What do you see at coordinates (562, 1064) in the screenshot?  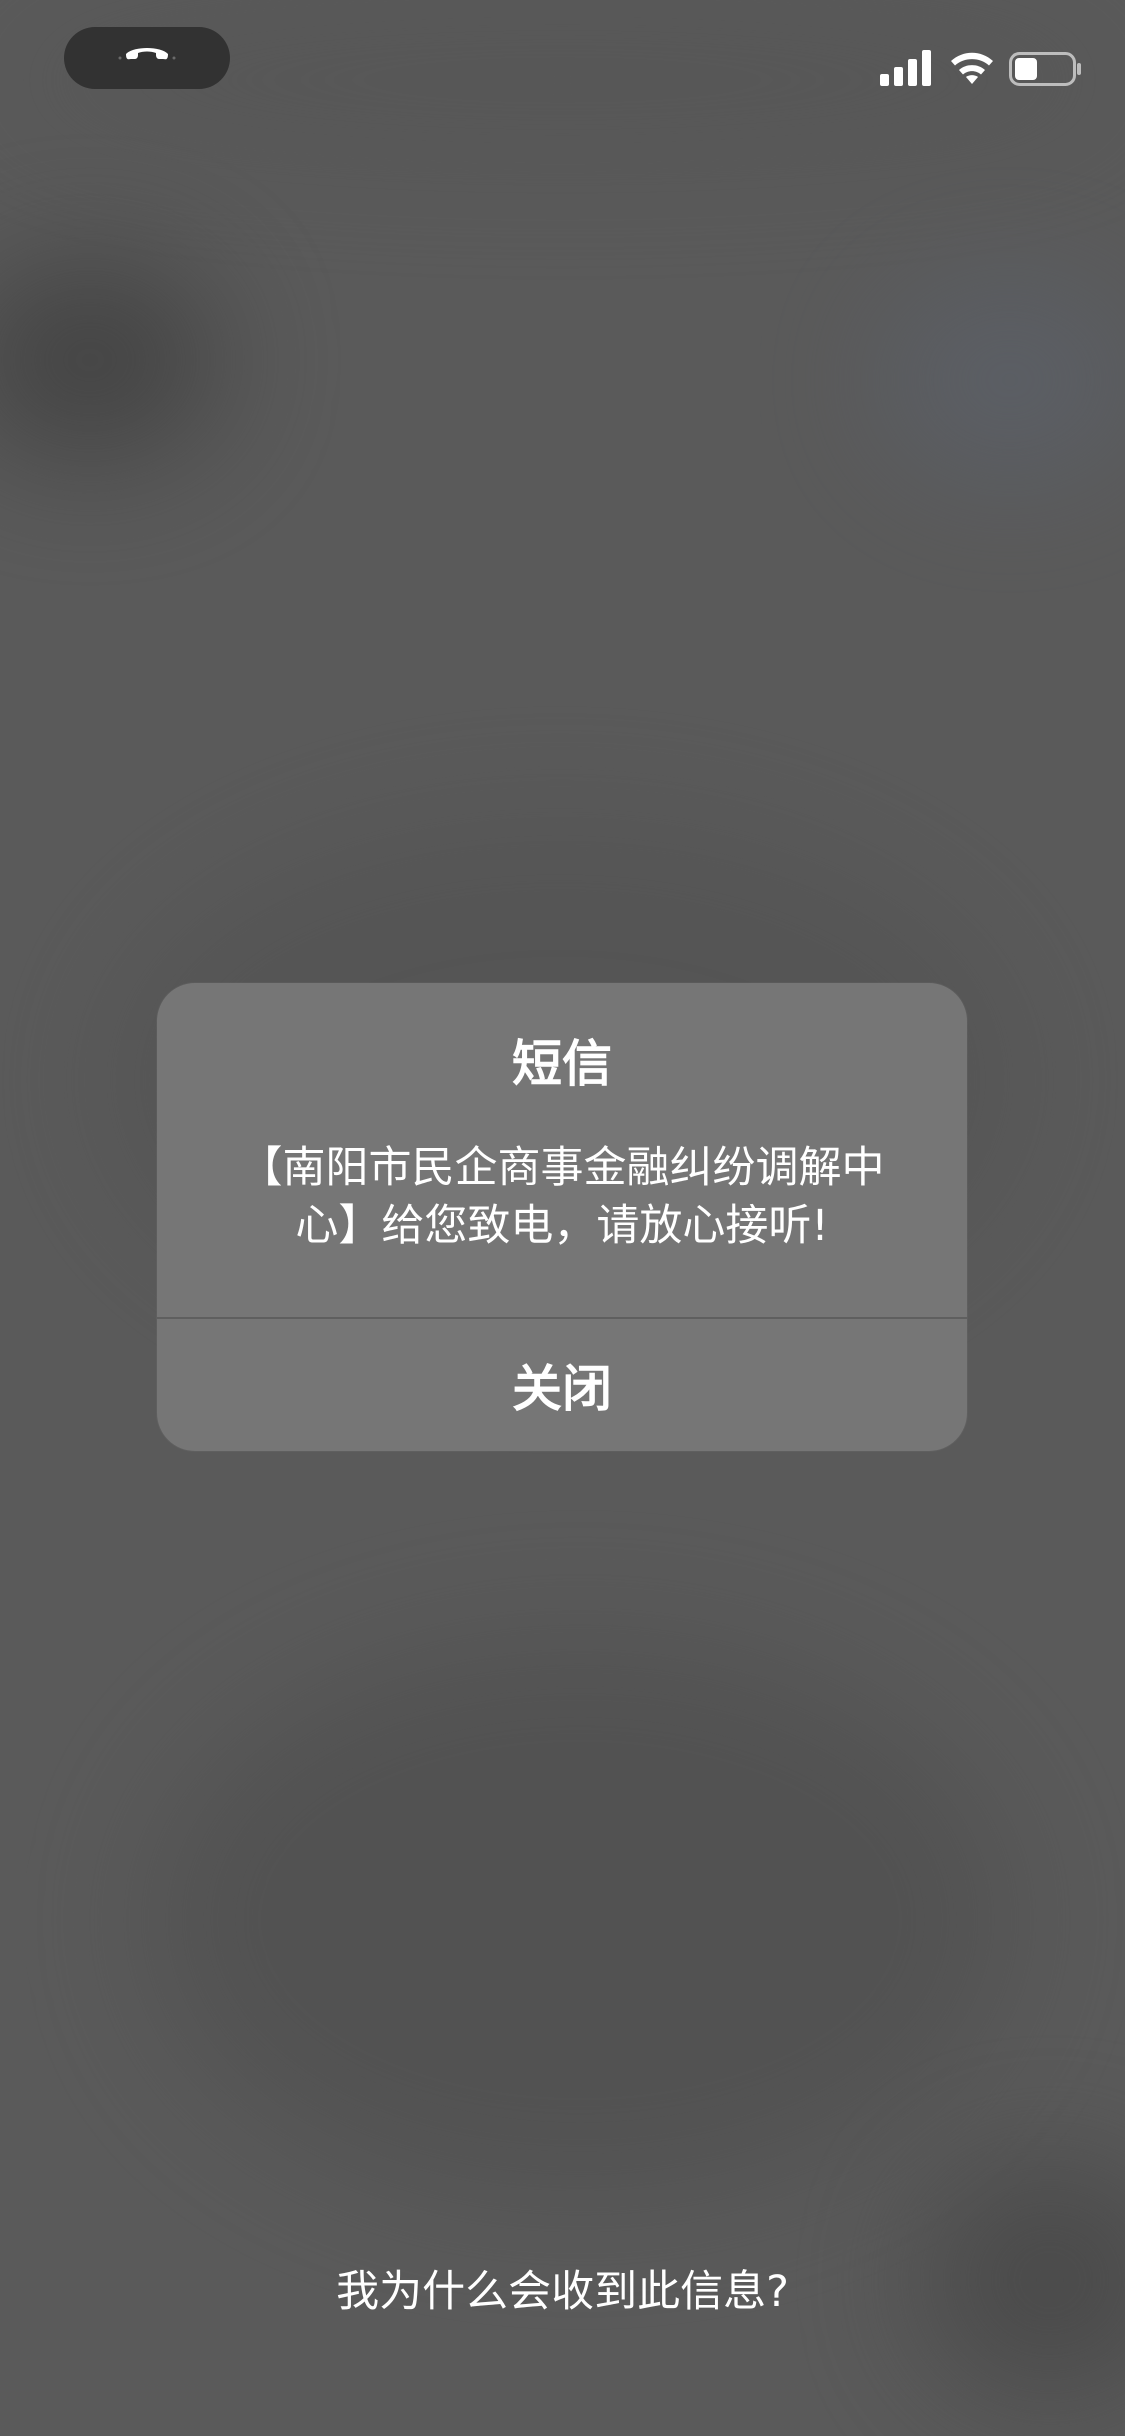 I see `alert-title: 短信` at bounding box center [562, 1064].